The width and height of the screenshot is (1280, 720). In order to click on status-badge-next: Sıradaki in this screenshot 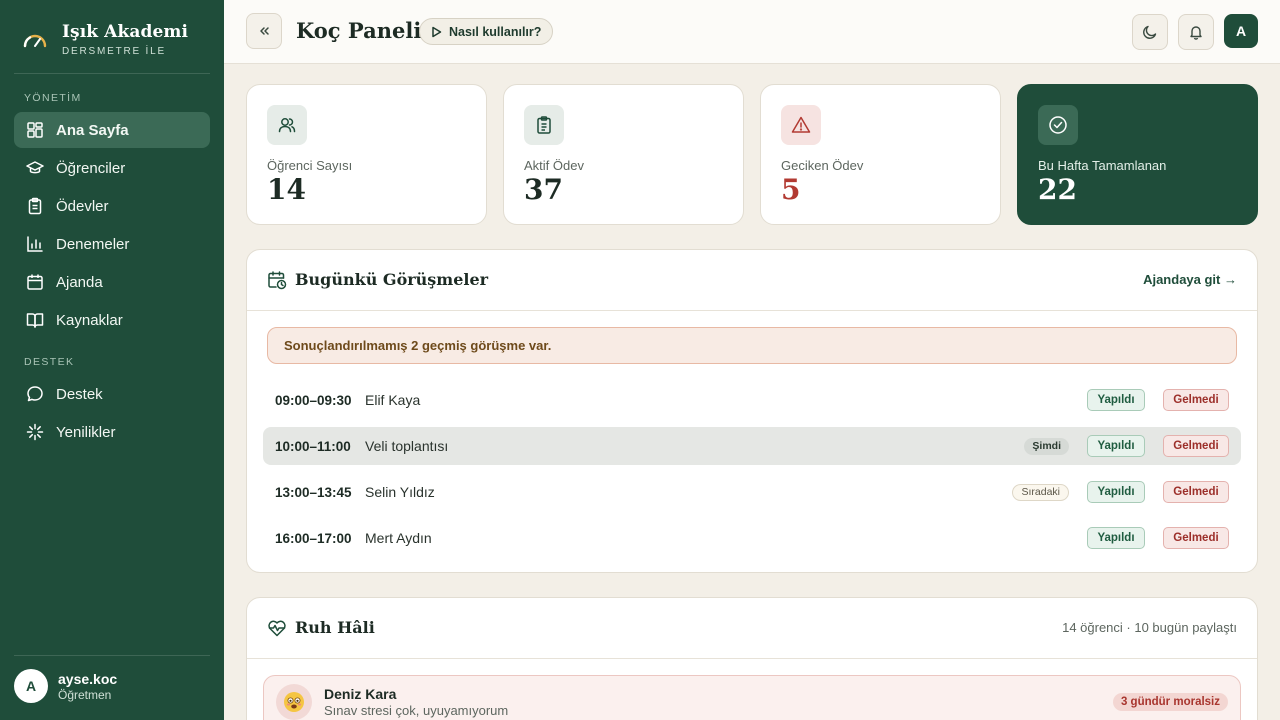, I will do `click(1040, 492)`.